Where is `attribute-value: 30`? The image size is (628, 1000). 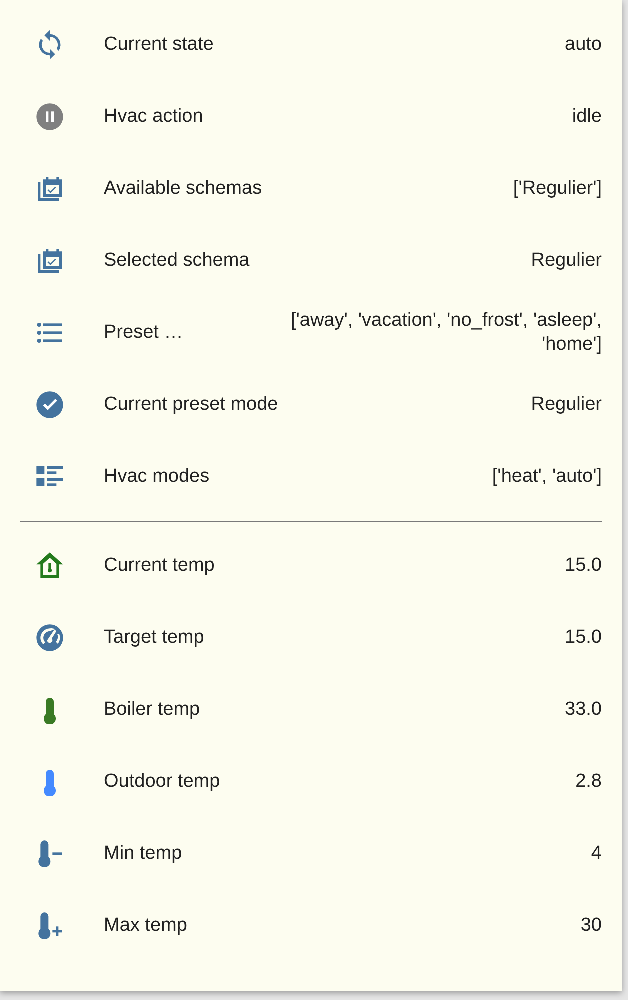
attribute-value: 30 is located at coordinates (591, 926).